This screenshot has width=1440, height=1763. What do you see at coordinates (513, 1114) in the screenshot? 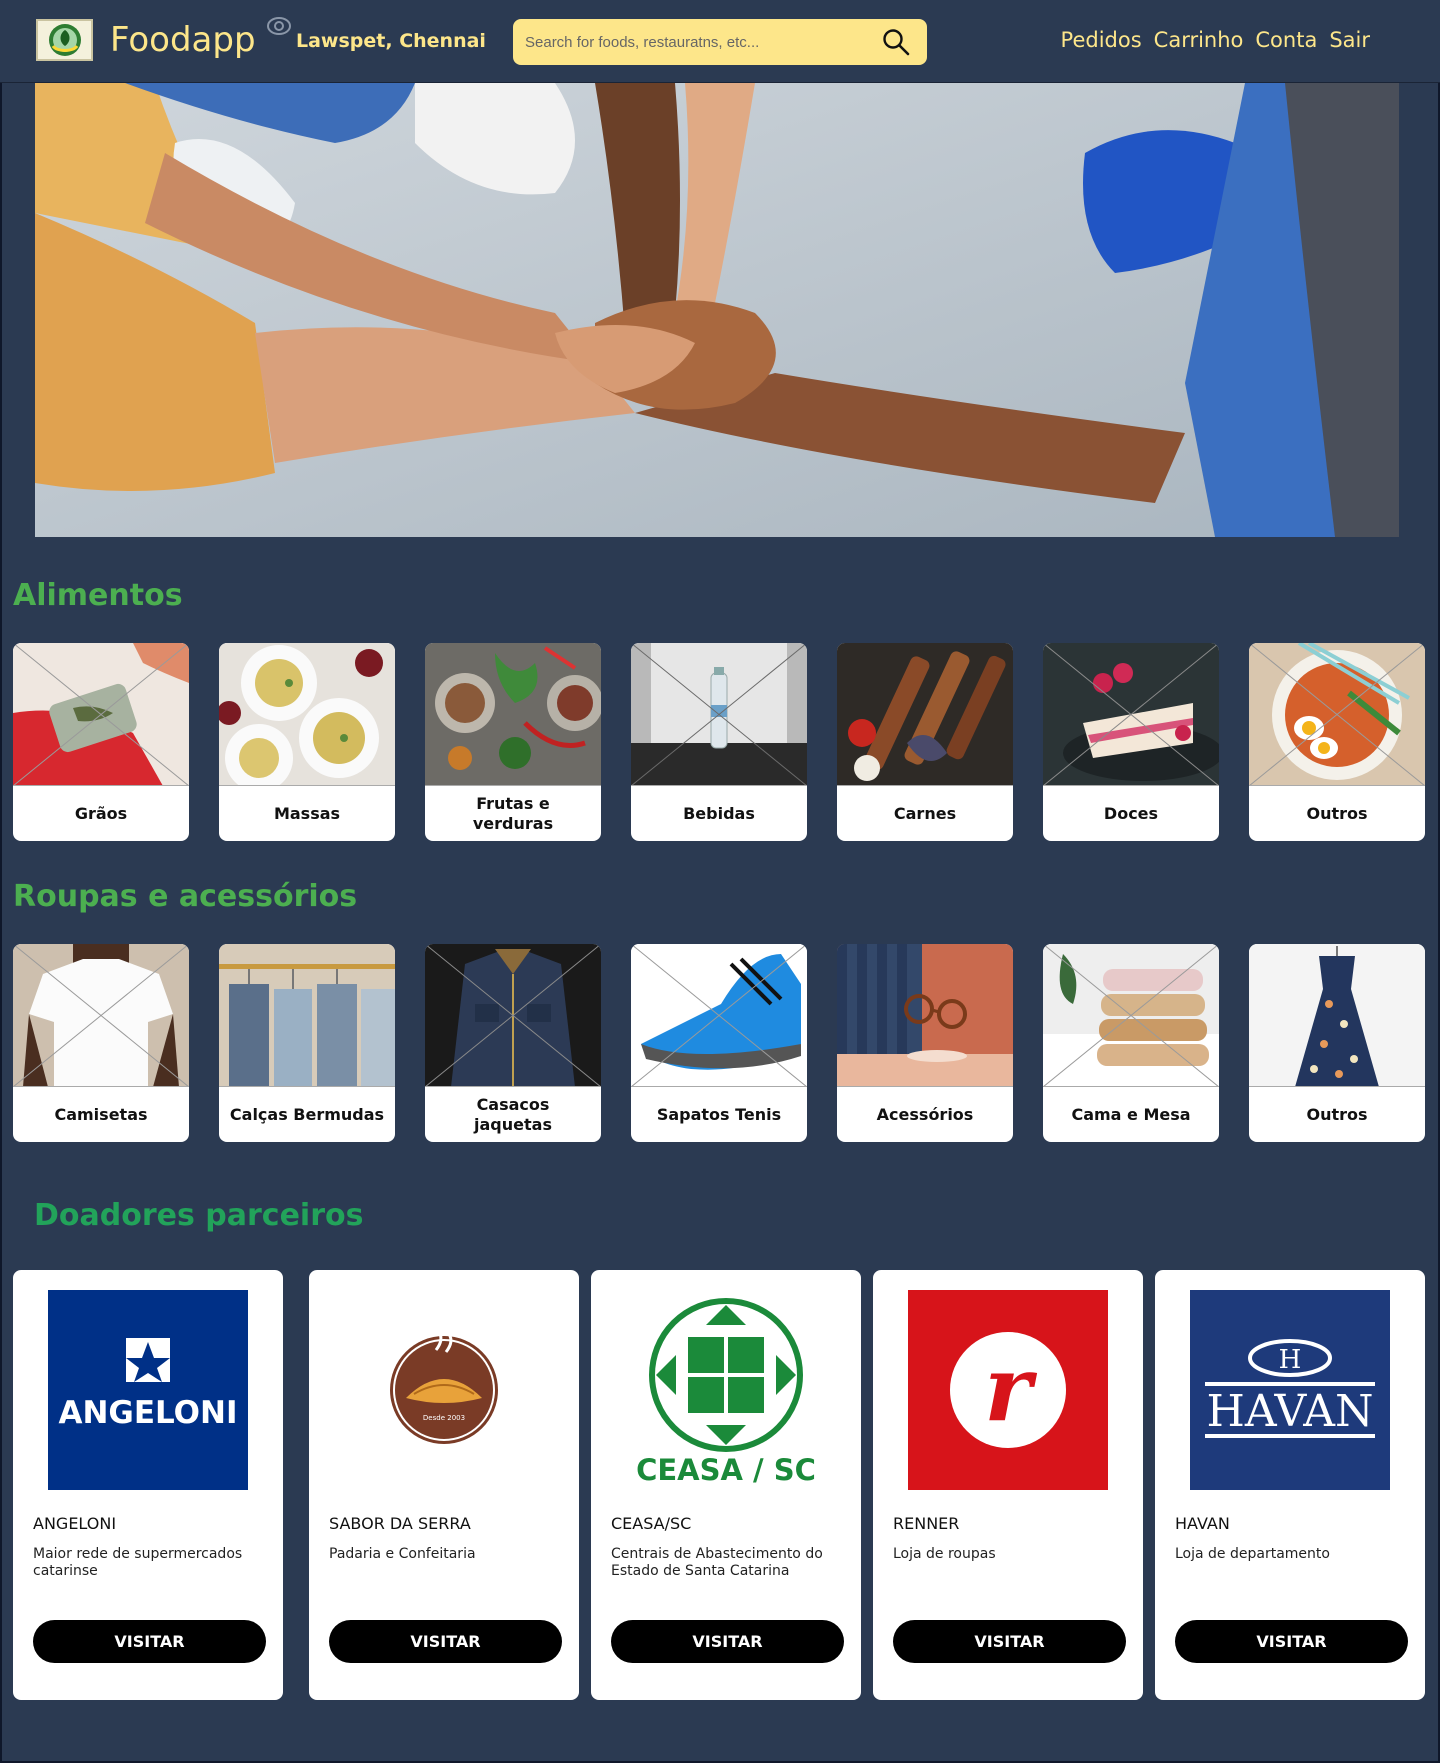
I see `category-label: Casacos jaquetas` at bounding box center [513, 1114].